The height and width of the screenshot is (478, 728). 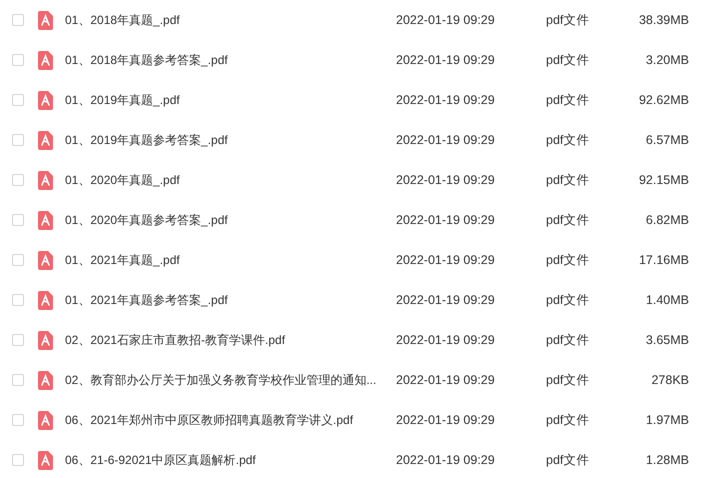 I want to click on file-name: 02、2021石家庄市直教招-教育学课件.pdf, so click(x=230, y=340).